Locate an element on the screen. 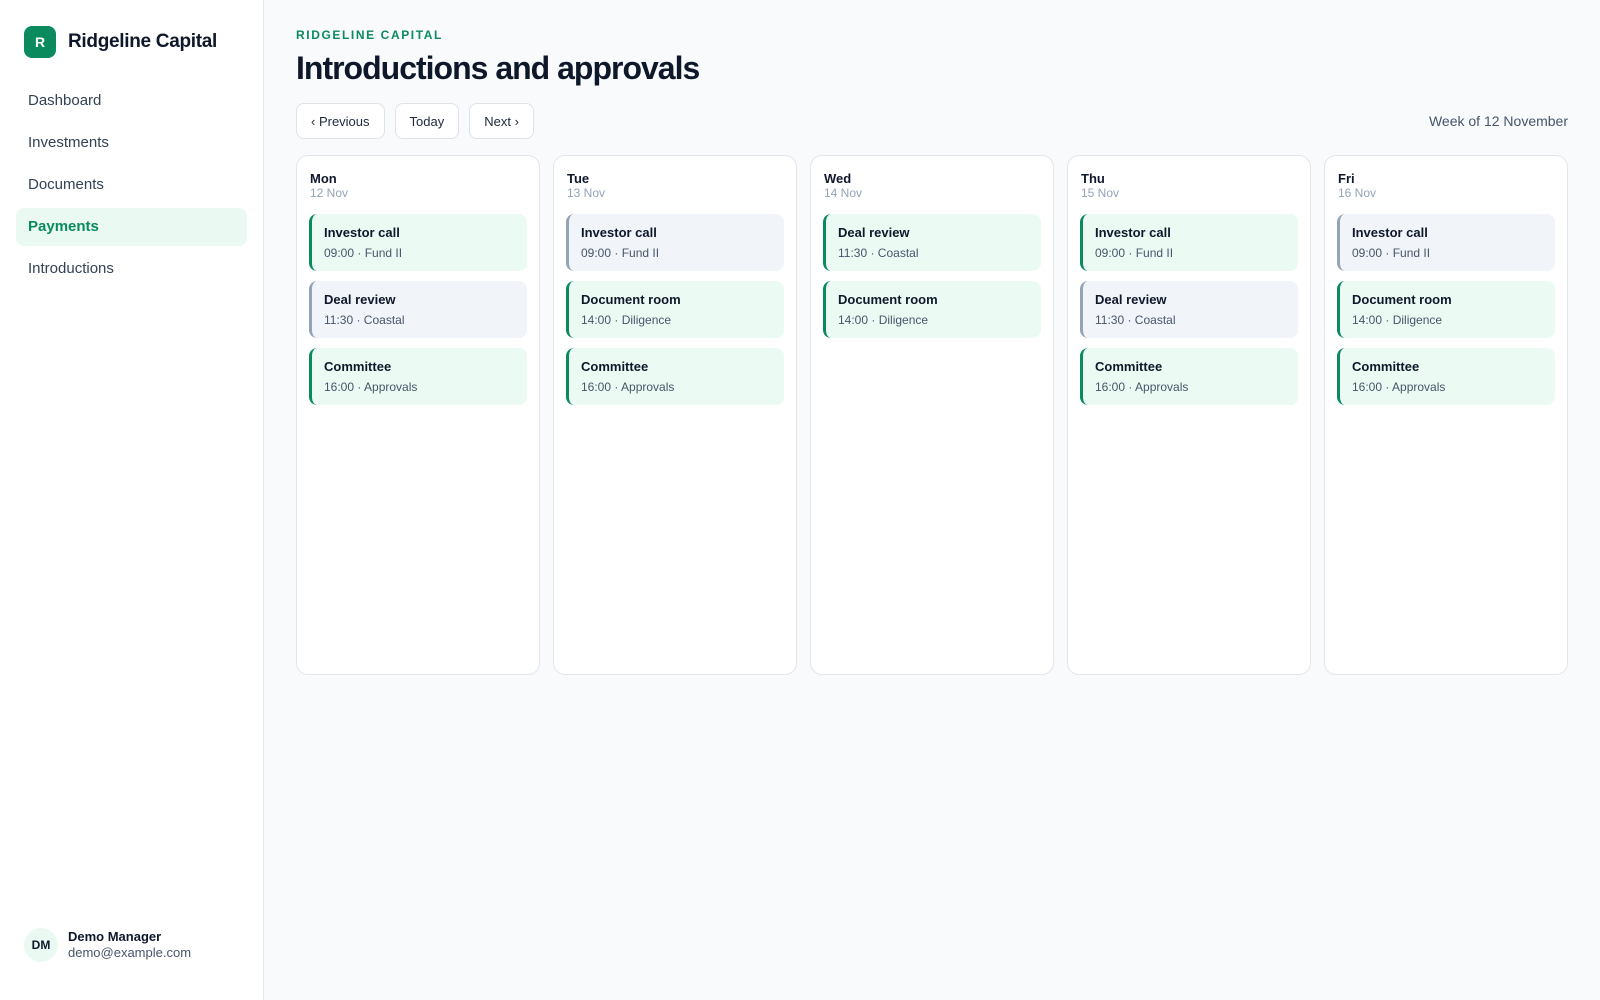 The height and width of the screenshot is (1000, 1600). day-date: 14 Nov is located at coordinates (843, 193).